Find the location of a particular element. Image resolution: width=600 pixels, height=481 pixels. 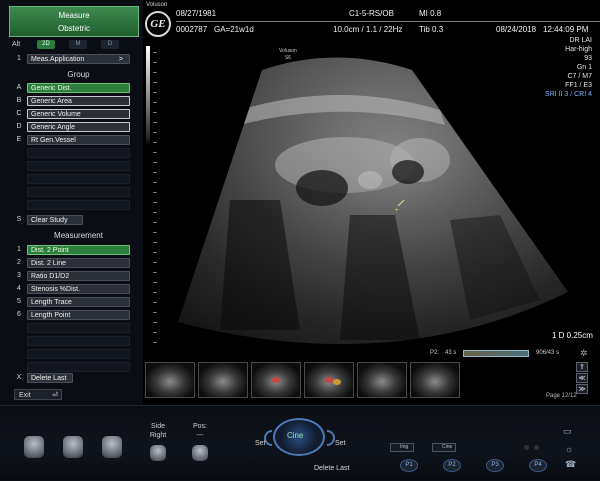

probe-label: Voluson S6 is located at coordinates (288, 55).